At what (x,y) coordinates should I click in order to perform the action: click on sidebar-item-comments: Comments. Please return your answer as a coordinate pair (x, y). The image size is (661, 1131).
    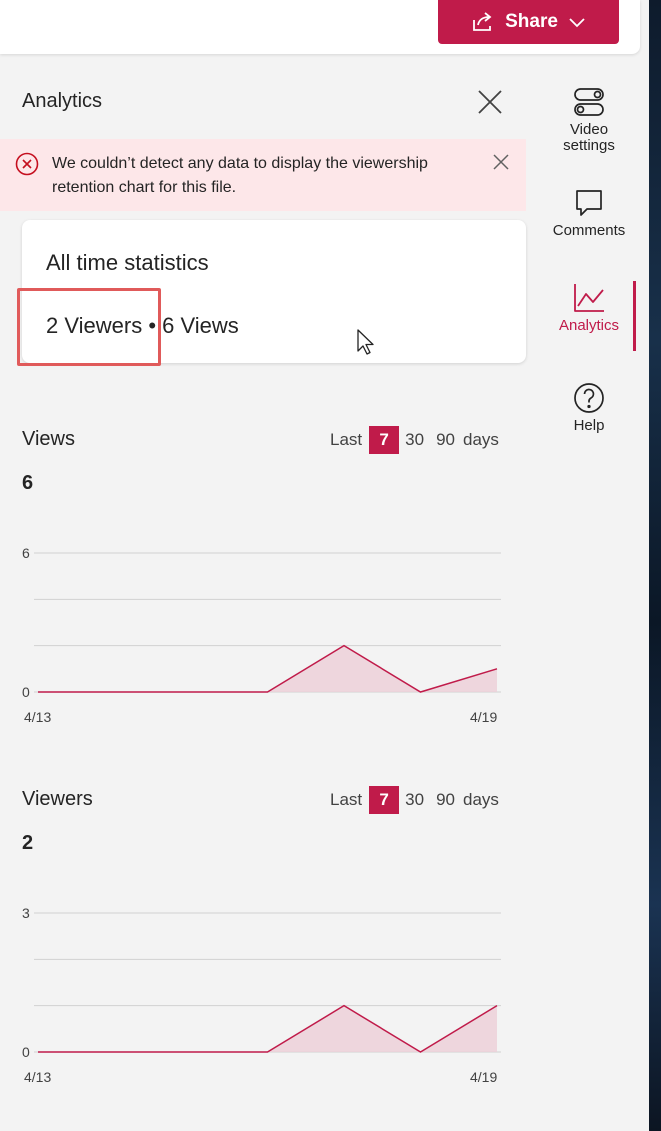
    Looking at the image, I should click on (589, 213).